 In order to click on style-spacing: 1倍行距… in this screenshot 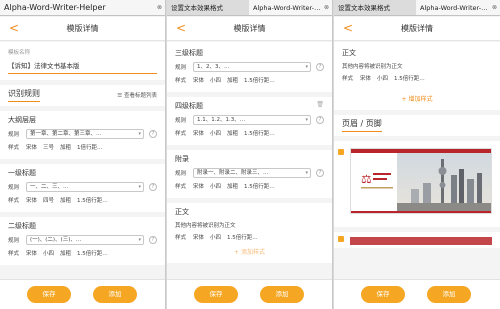, I will do `click(90, 148)`.